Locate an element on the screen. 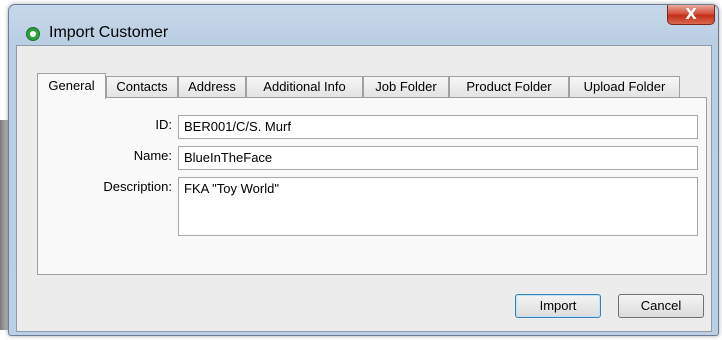  cancel-button: Cancel is located at coordinates (661, 306).